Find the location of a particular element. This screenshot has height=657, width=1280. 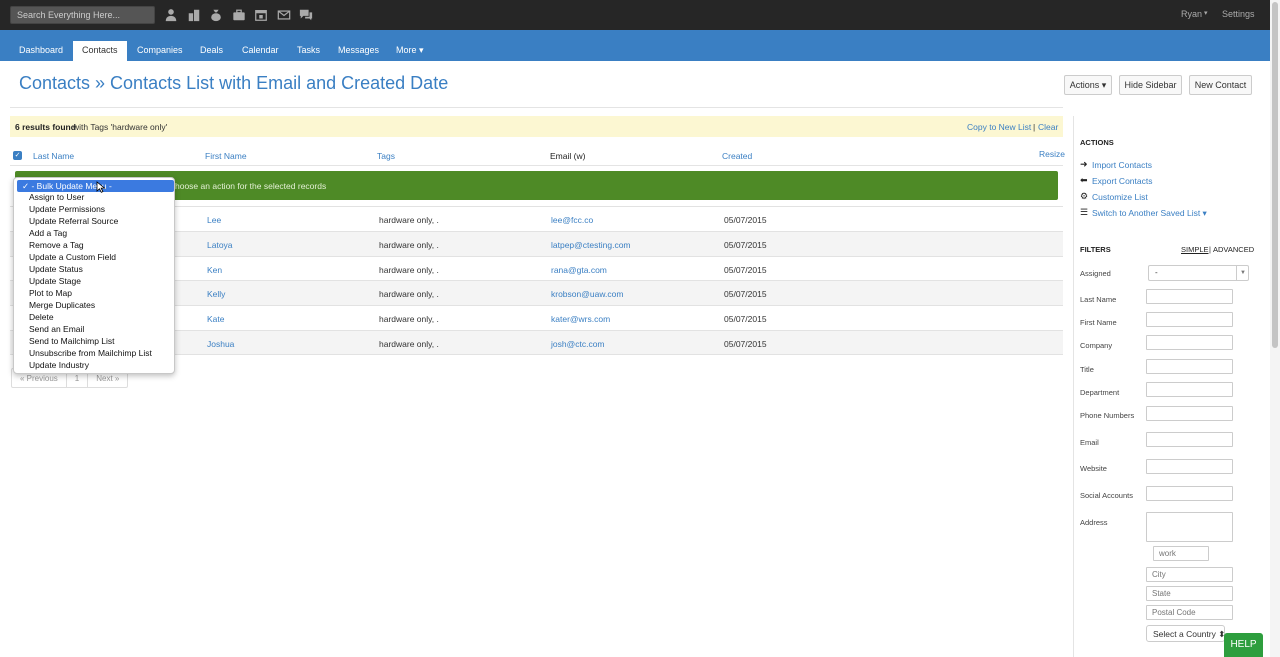

nav-calendar: Calendar is located at coordinates (260, 50).